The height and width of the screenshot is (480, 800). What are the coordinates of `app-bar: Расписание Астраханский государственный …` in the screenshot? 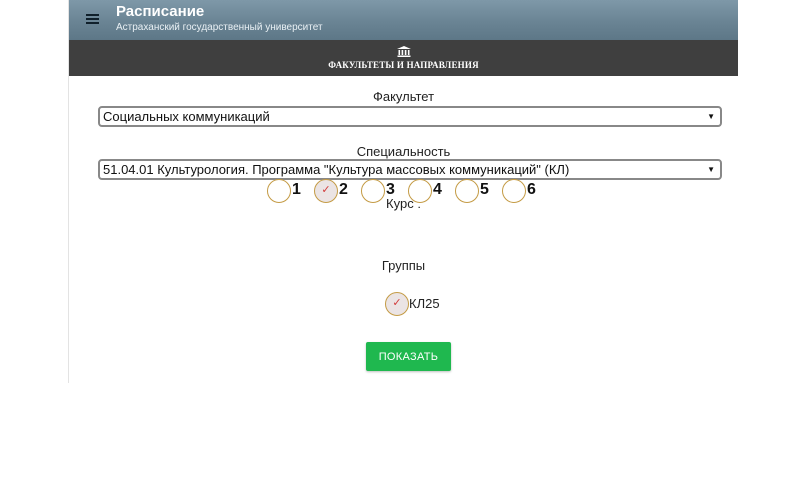 It's located at (403, 20).